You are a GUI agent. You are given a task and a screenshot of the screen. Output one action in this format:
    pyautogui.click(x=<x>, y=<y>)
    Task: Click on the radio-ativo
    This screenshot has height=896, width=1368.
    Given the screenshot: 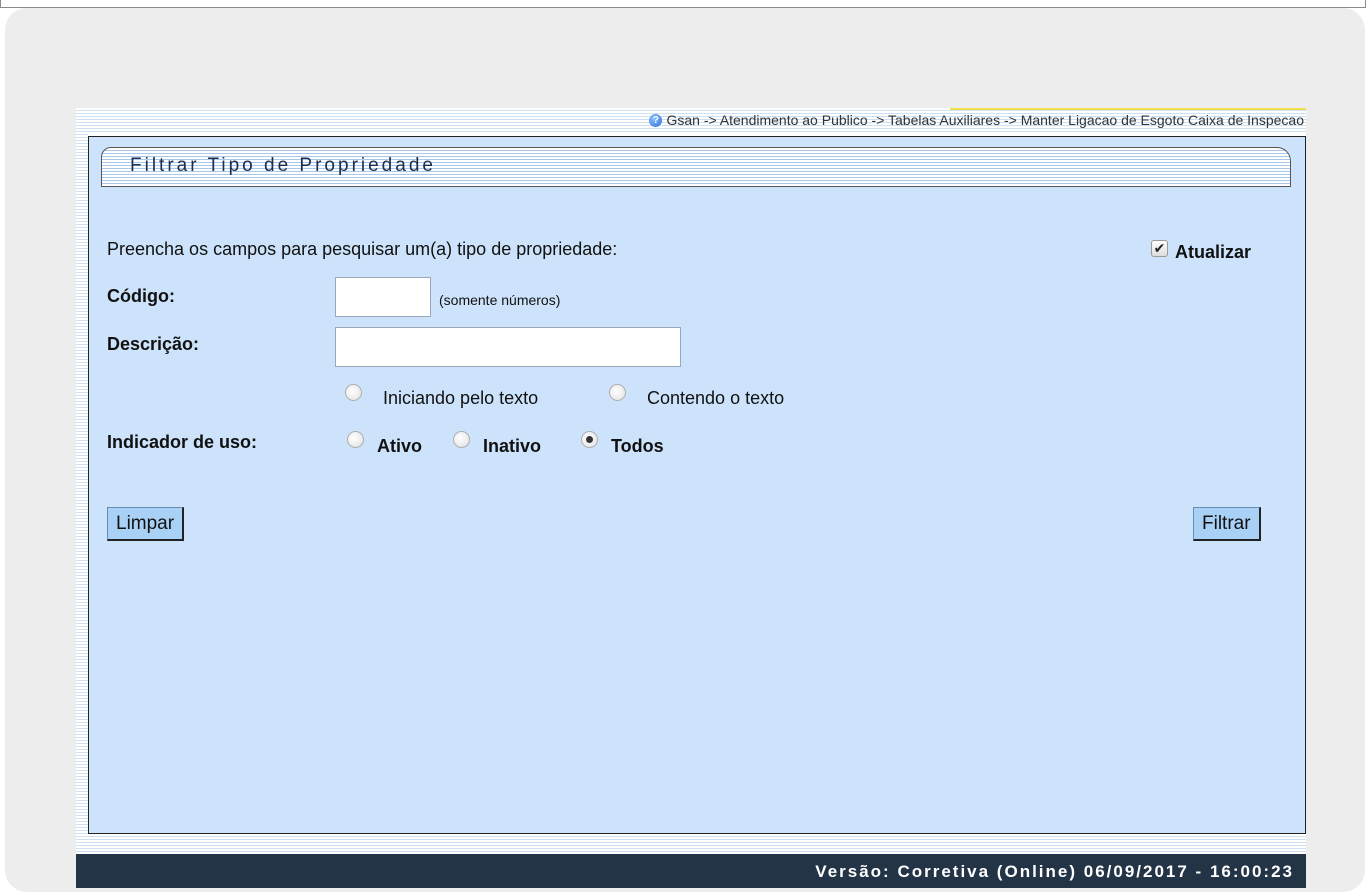 What is the action you would take?
    pyautogui.click(x=355, y=439)
    